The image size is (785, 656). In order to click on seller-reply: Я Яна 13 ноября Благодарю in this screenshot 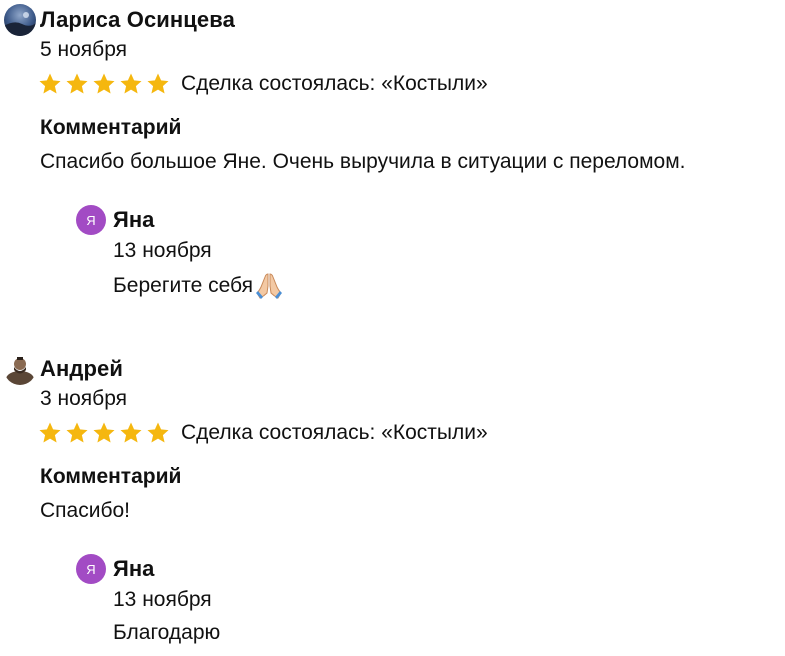, I will do `click(148, 598)`.